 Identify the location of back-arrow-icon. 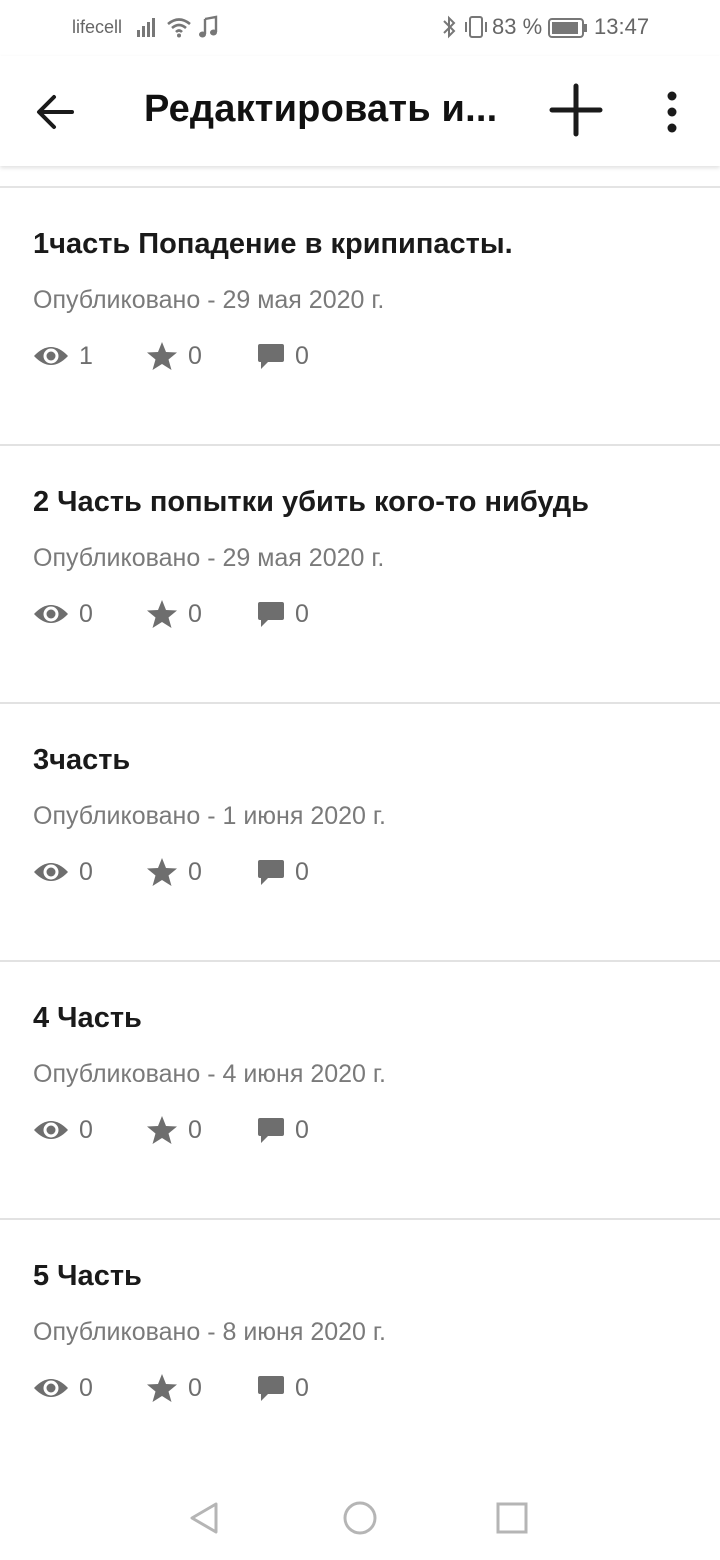
(55, 112).